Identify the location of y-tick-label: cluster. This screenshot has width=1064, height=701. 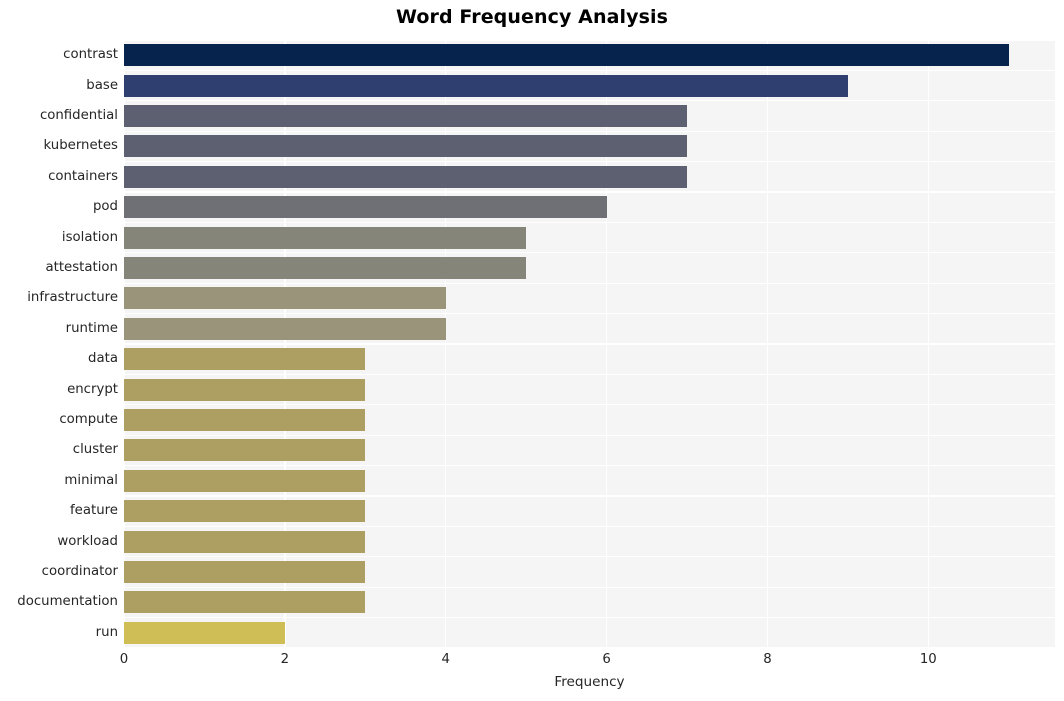
(95, 450).